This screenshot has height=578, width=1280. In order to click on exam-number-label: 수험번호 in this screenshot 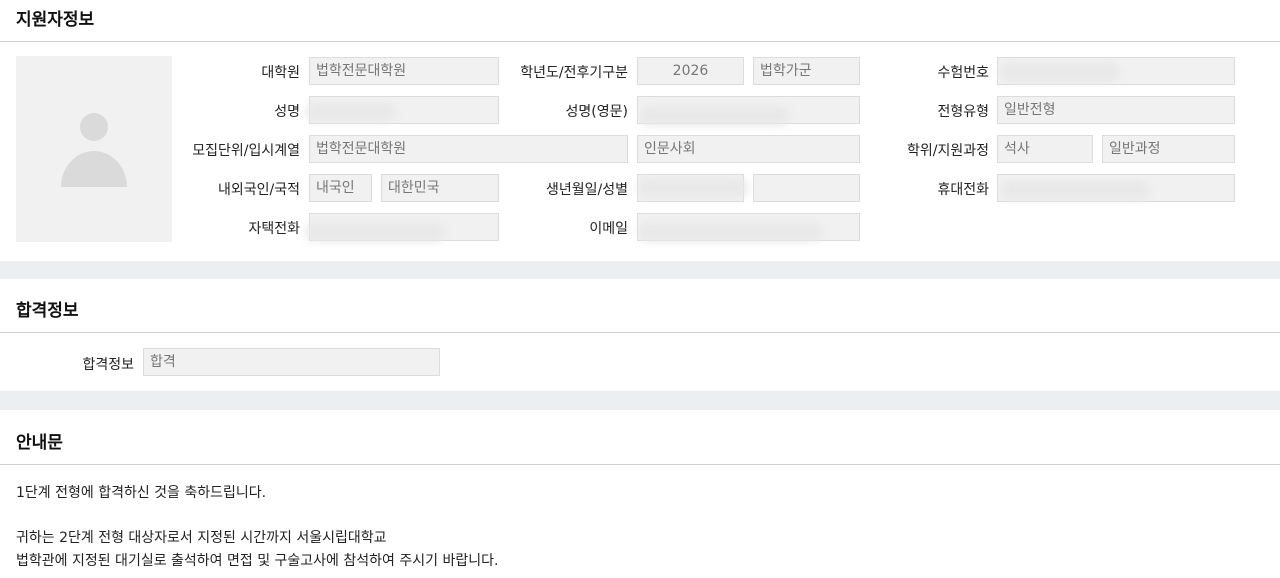, I will do `click(963, 73)`.